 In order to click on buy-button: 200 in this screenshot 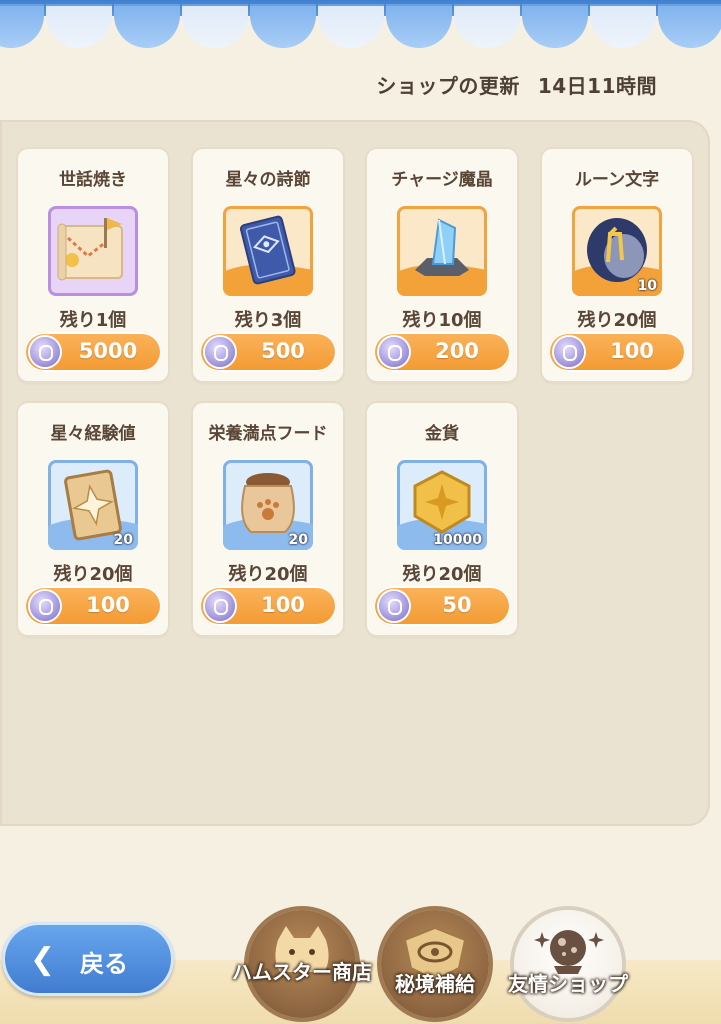, I will do `click(442, 352)`.